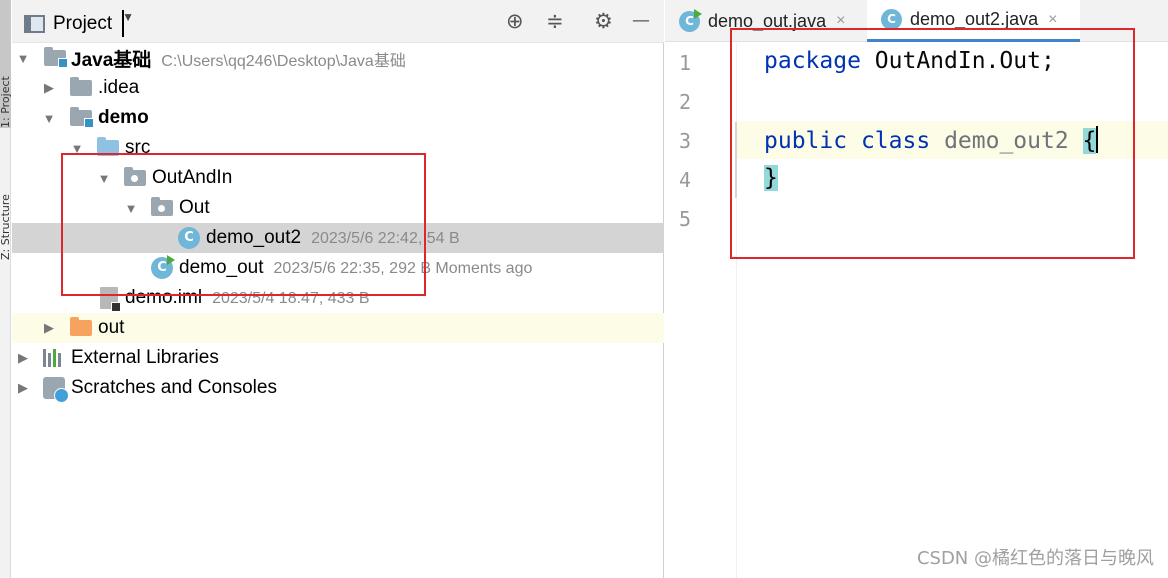 The image size is (1168, 578). I want to click on line-number: 3, so click(685, 141).